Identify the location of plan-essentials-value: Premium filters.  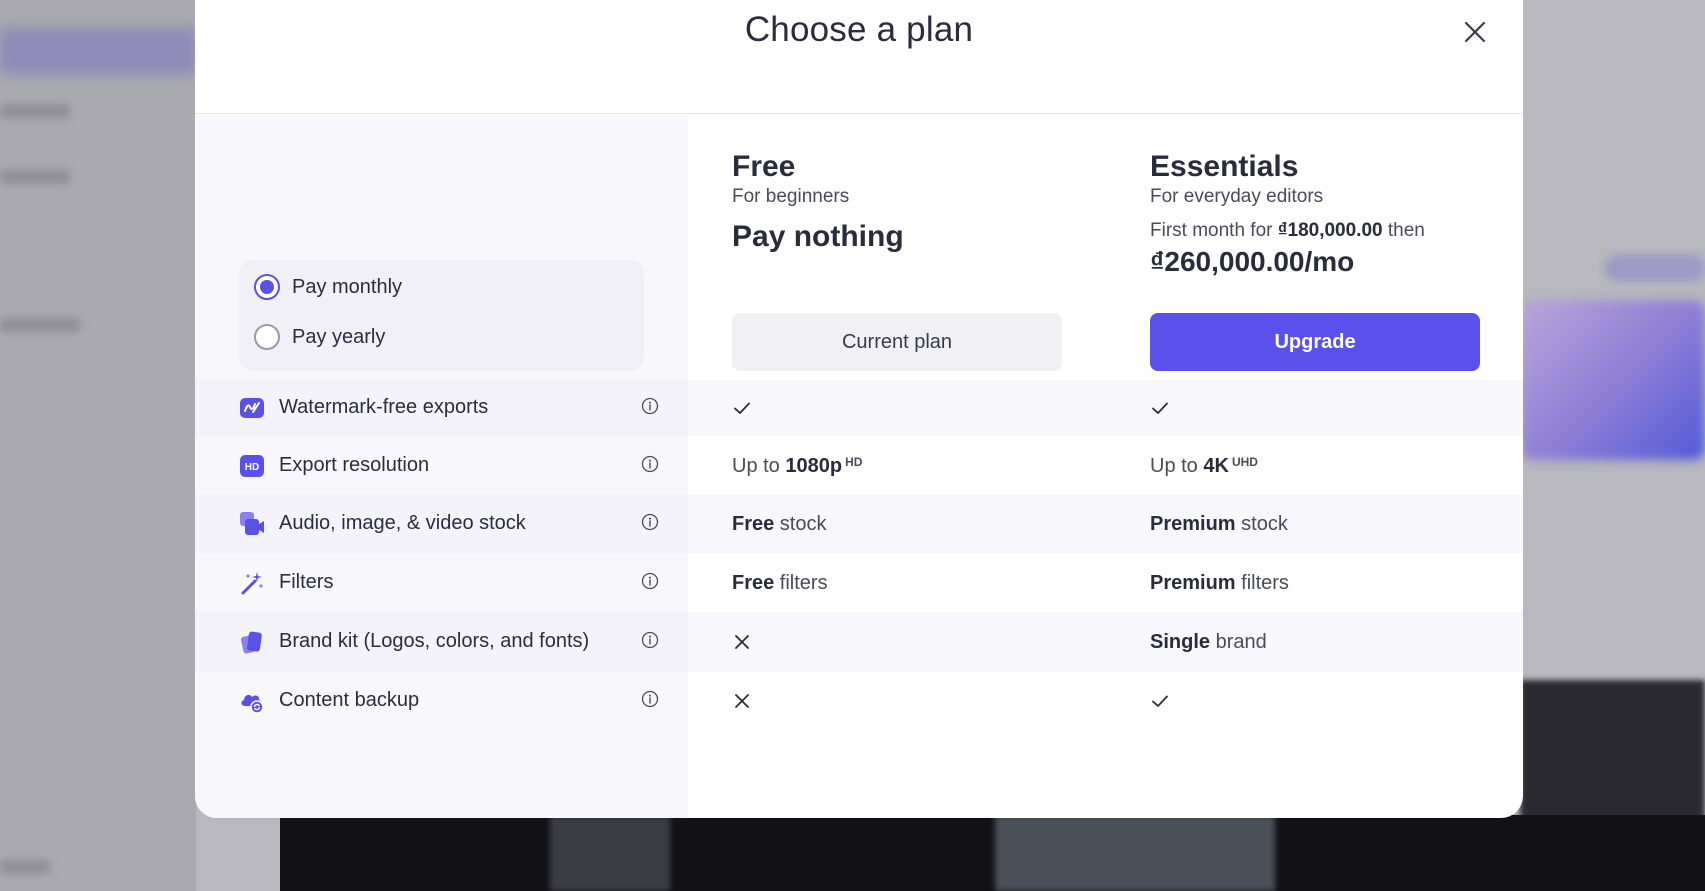
(1219, 582).